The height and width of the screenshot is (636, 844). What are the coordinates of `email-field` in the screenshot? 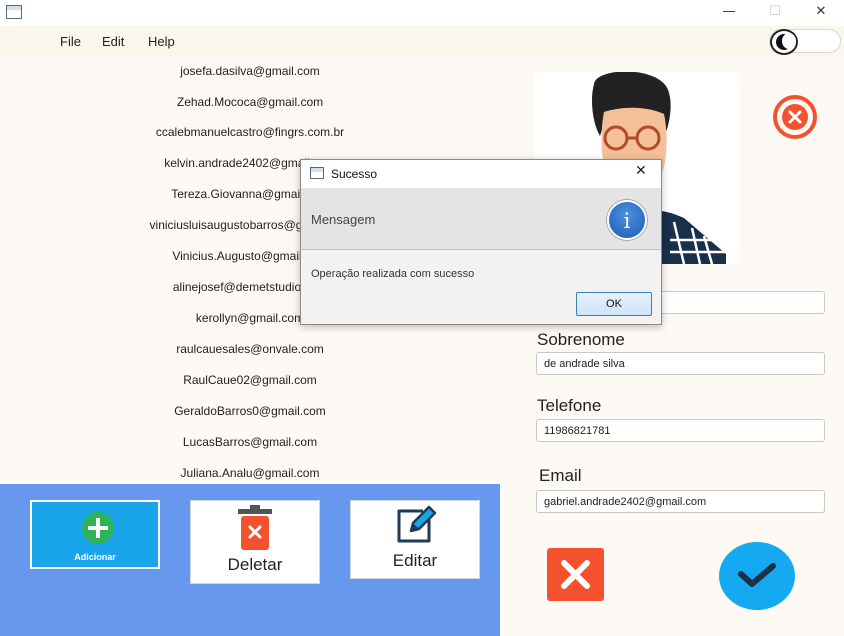 It's located at (680, 501).